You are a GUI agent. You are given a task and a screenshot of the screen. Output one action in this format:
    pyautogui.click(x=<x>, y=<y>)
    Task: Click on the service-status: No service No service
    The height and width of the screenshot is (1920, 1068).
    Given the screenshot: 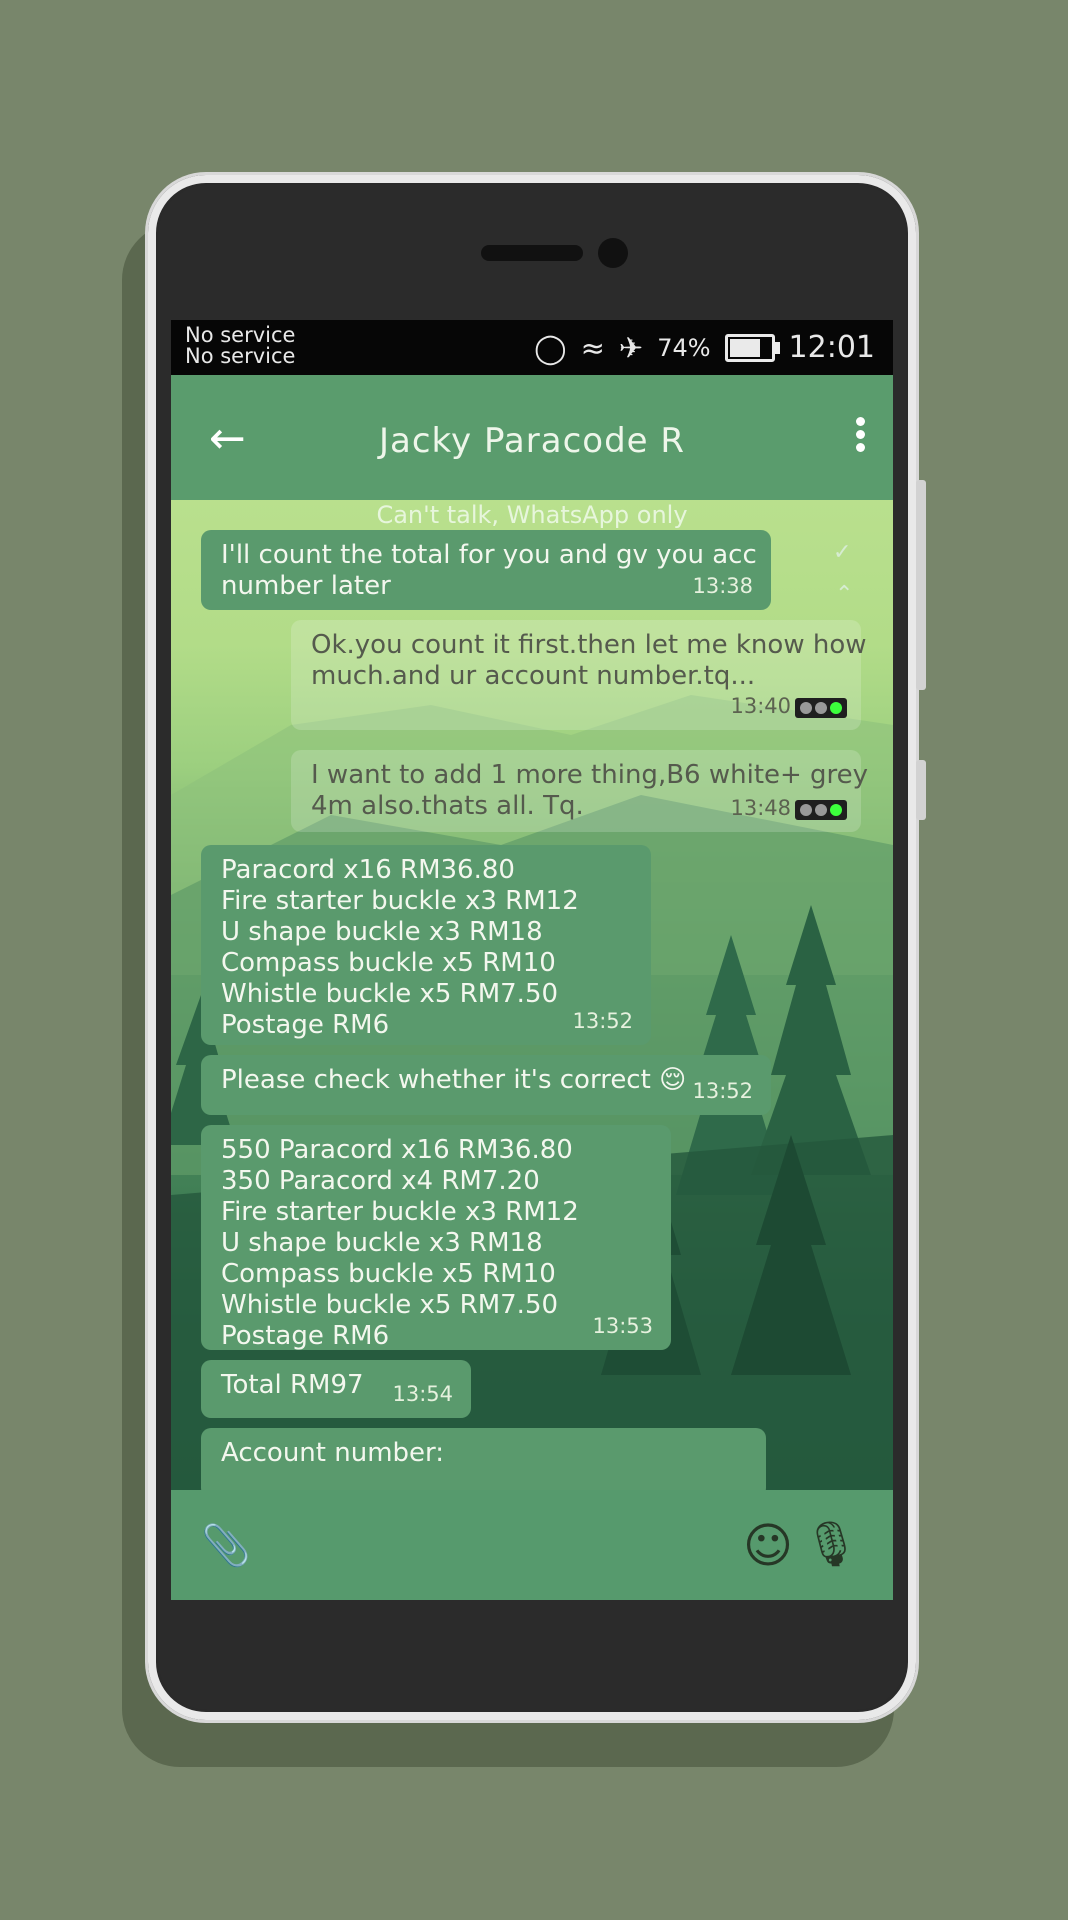 What is the action you would take?
    pyautogui.click(x=240, y=346)
    